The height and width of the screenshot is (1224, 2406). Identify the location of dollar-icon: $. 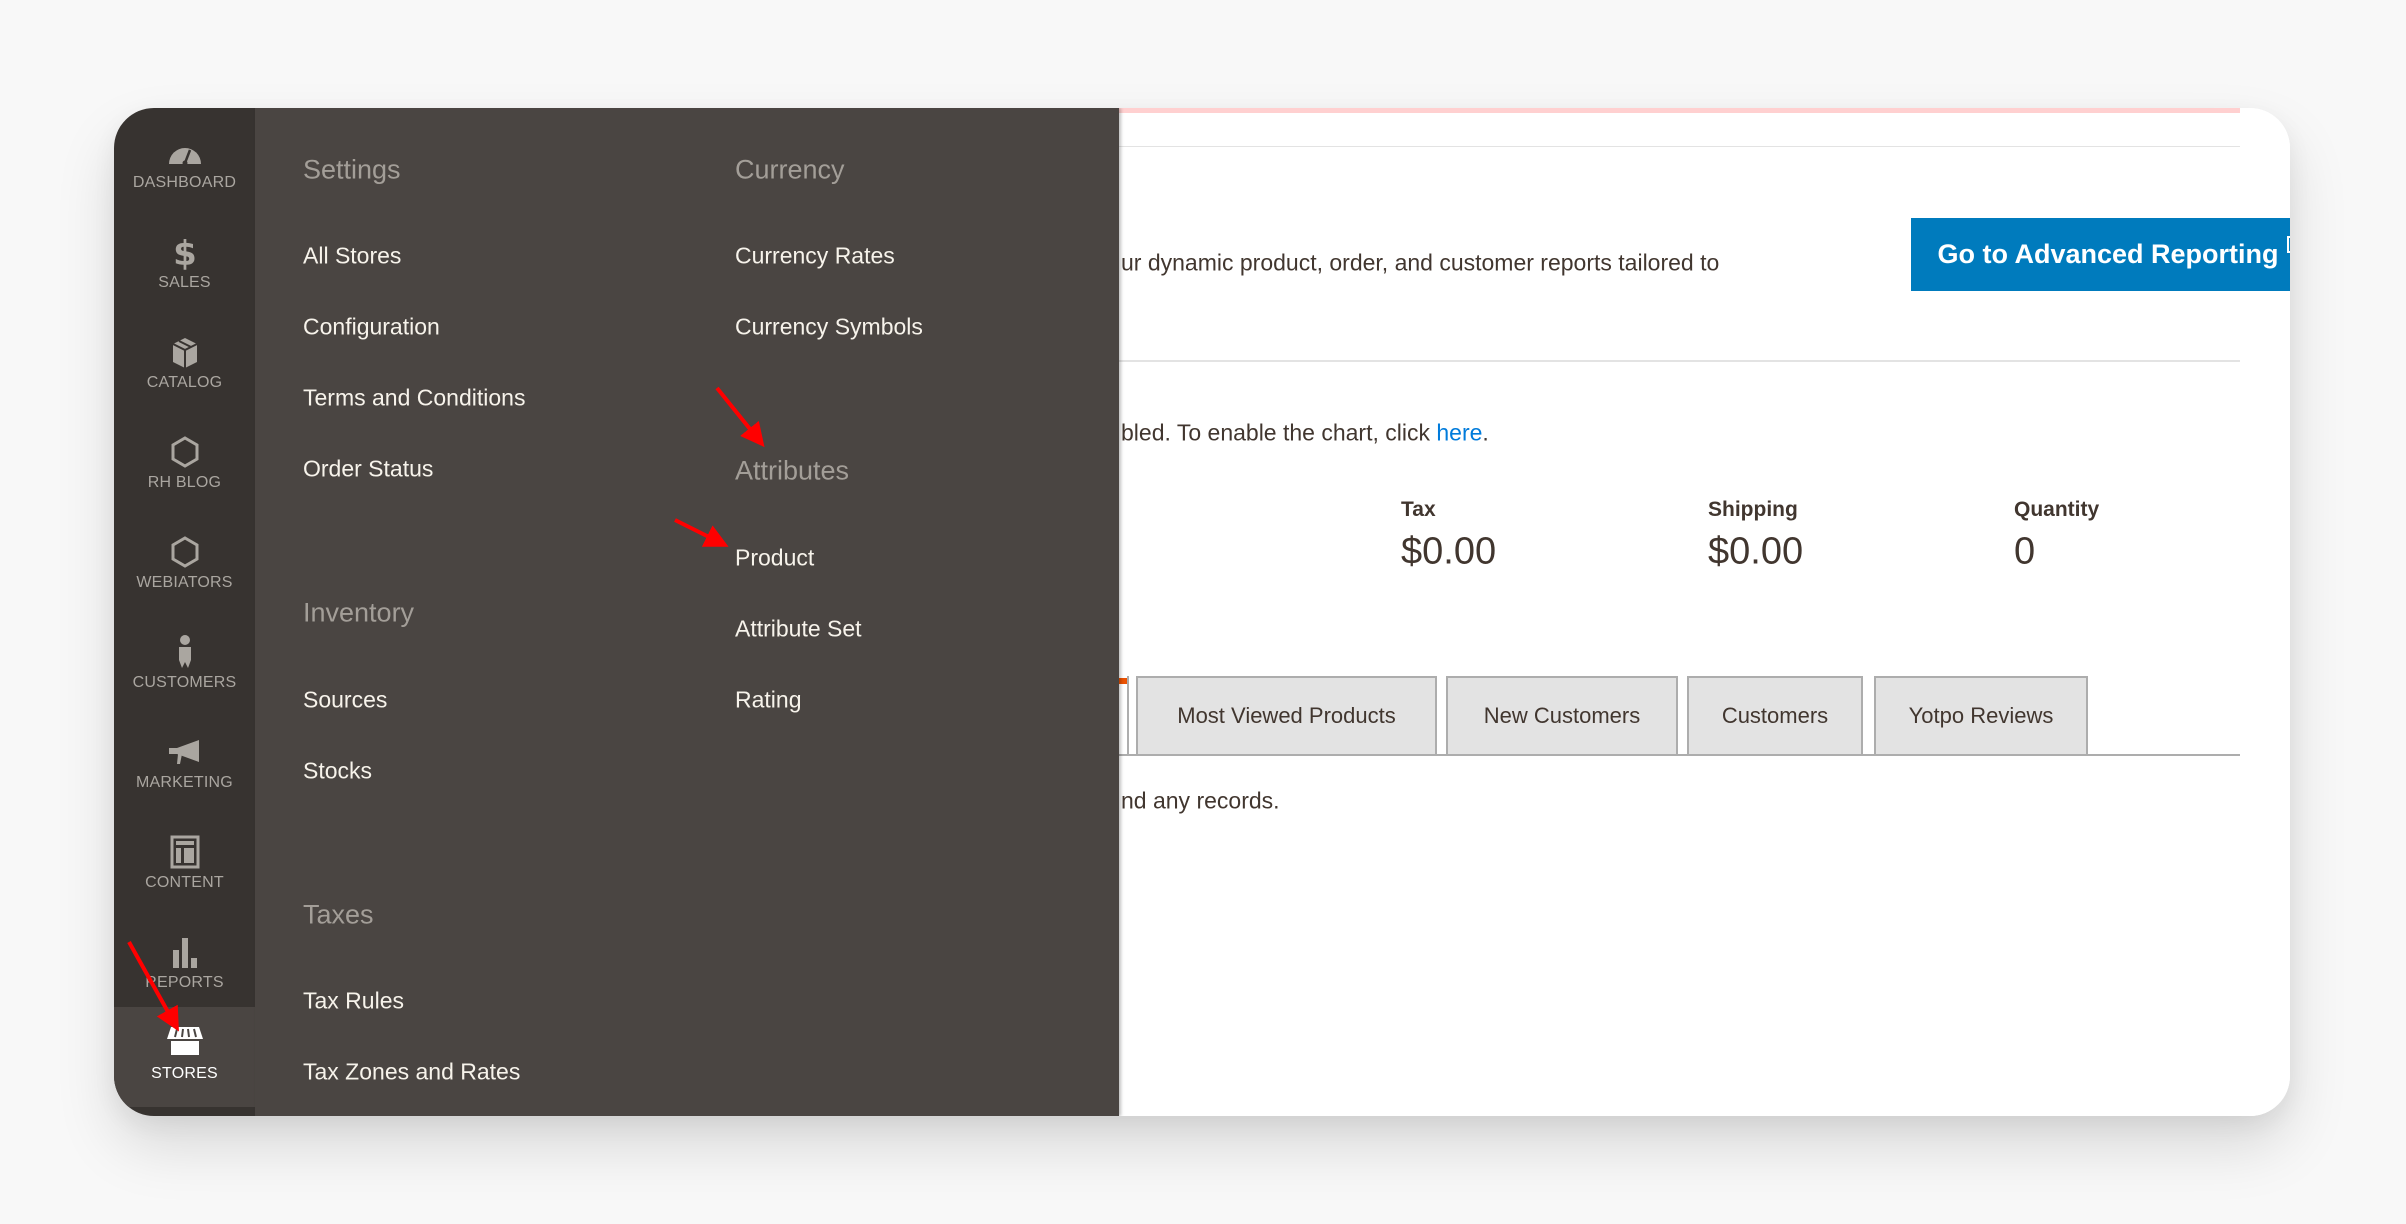
(185, 252).